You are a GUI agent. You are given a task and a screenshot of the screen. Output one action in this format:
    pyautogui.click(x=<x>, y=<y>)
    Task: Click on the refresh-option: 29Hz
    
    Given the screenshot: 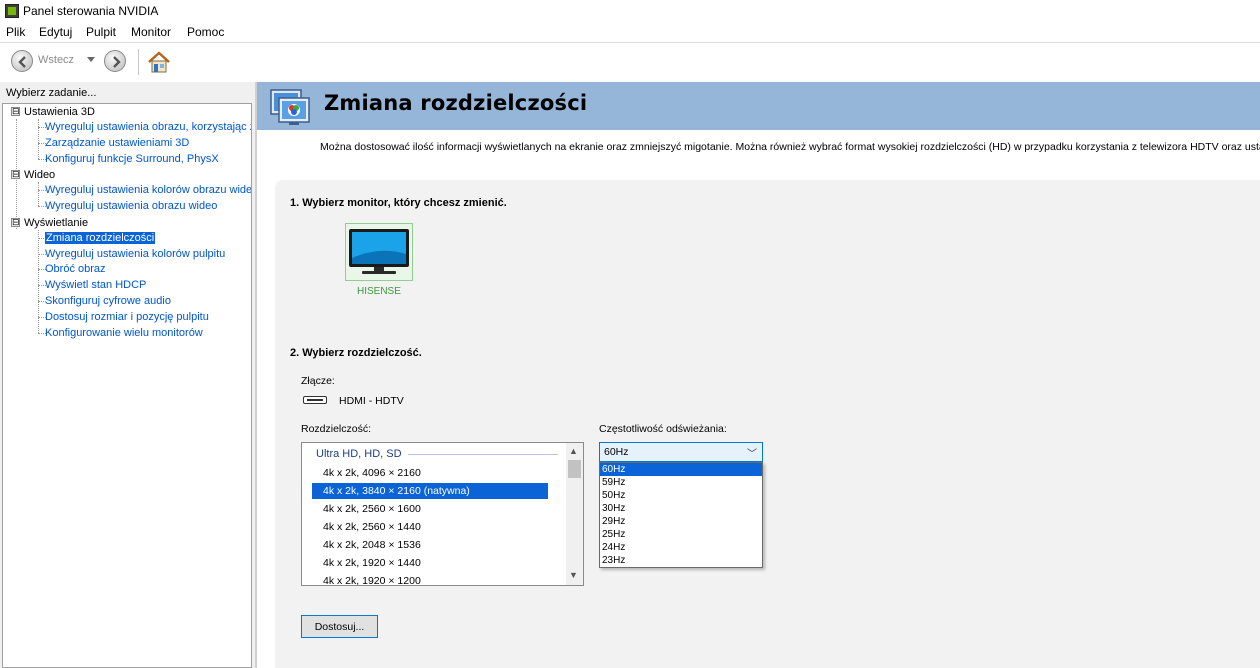 What is the action you would take?
    pyautogui.click(x=681, y=521)
    